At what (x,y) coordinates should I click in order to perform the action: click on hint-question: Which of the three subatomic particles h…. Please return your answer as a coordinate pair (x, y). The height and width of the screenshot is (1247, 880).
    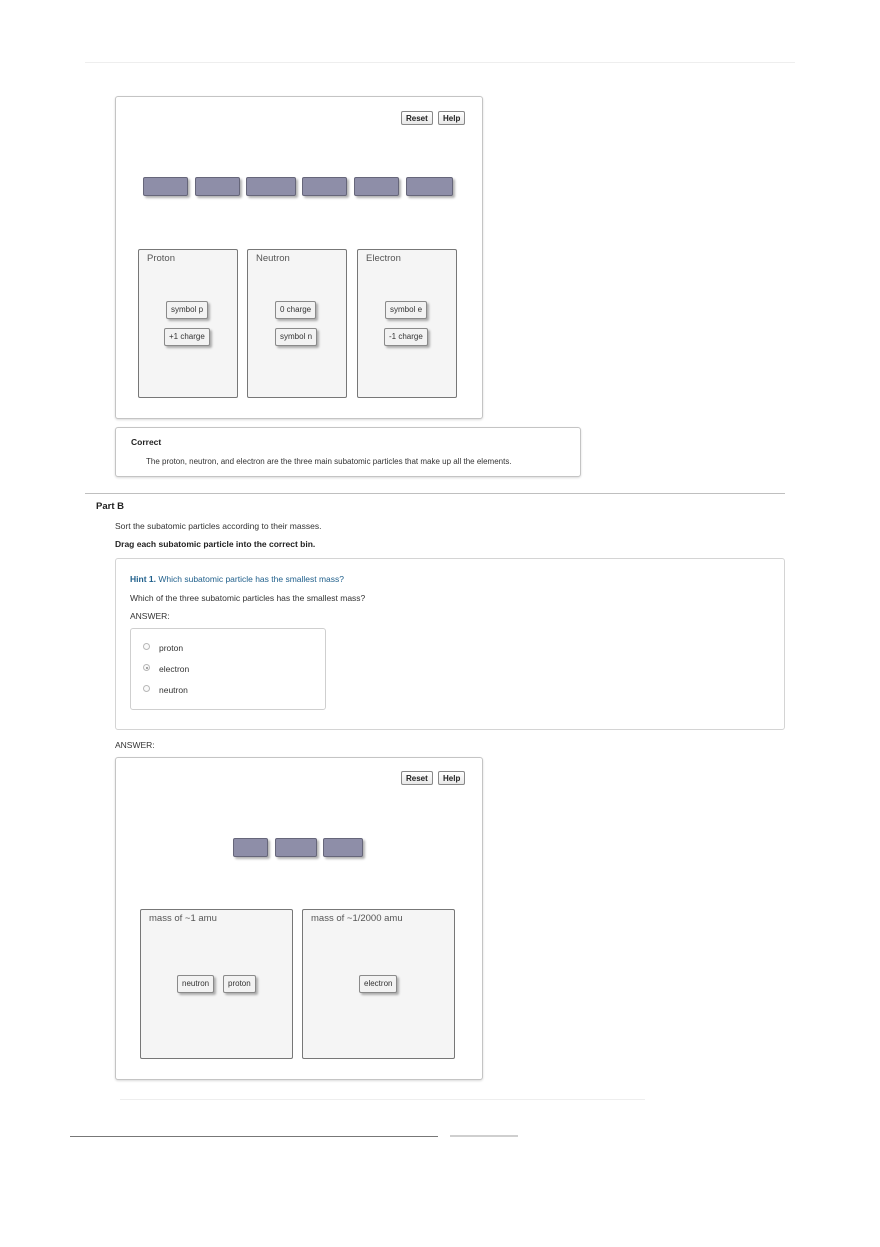
    Looking at the image, I should click on (248, 598).